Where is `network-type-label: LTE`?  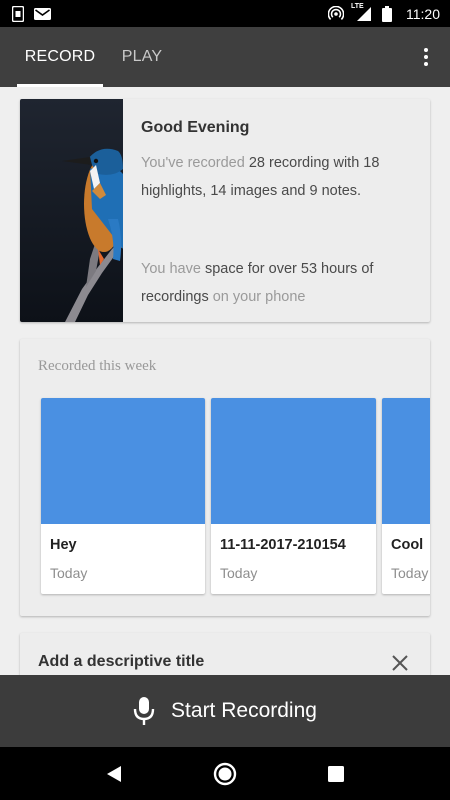 network-type-label: LTE is located at coordinates (357, 6).